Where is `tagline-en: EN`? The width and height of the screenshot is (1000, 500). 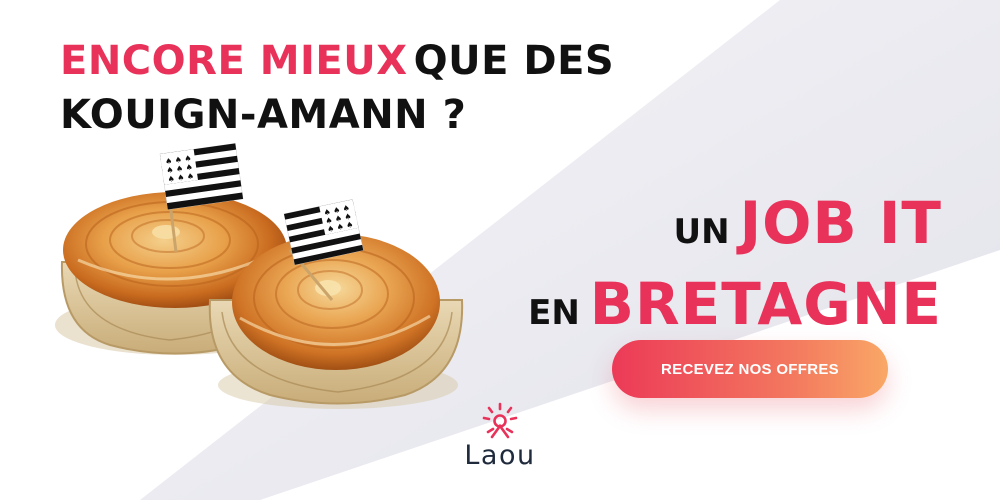
tagline-en: EN is located at coordinates (554, 313).